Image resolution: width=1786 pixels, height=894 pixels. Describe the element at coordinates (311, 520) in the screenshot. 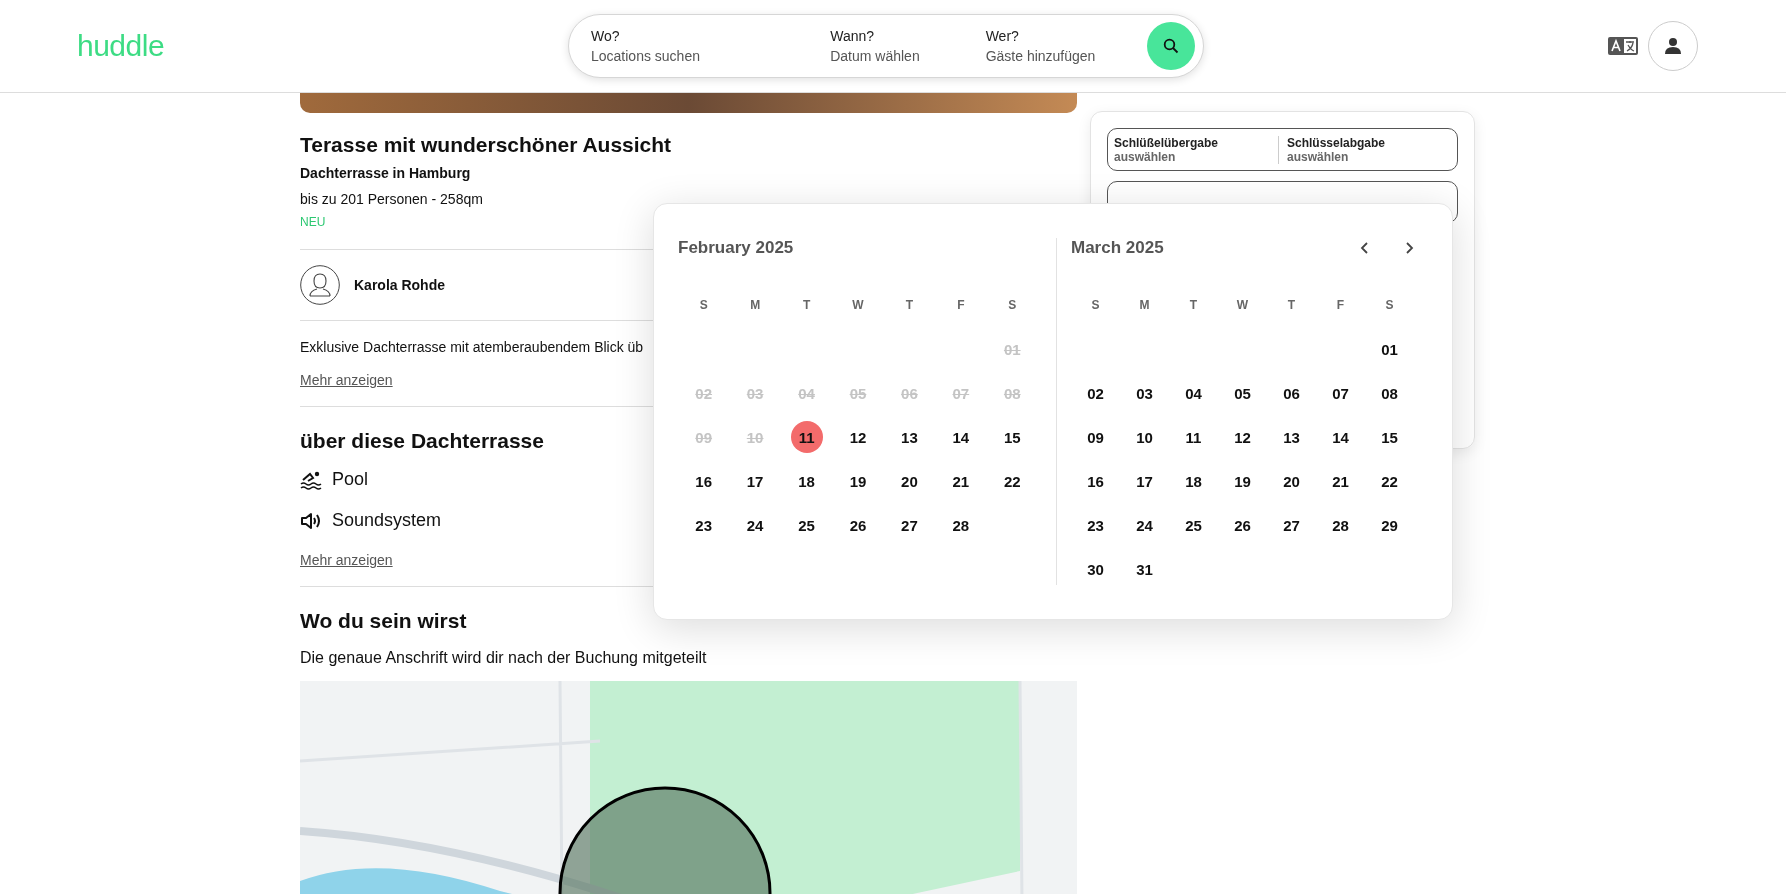

I see `speaker-icon` at that location.